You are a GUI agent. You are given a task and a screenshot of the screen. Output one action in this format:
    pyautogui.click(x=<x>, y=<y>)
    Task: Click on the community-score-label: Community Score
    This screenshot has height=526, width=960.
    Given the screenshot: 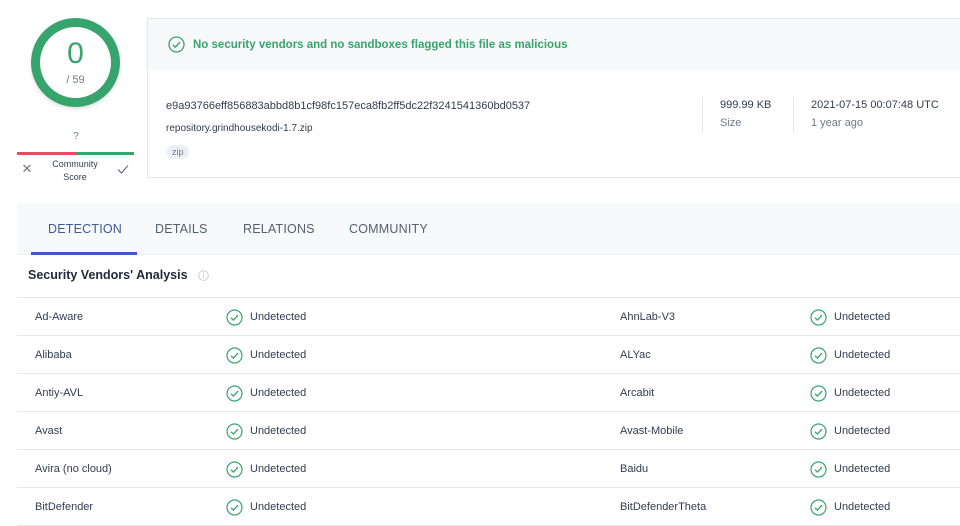 What is the action you would take?
    pyautogui.click(x=75, y=171)
    